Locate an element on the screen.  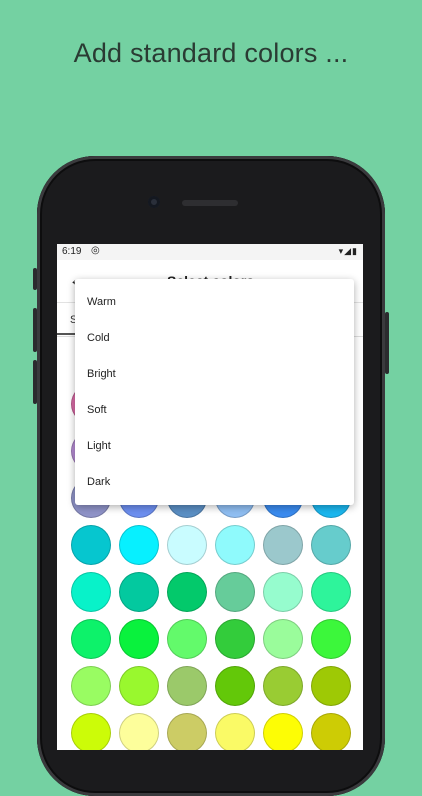
menu-item-cold: Cold is located at coordinates (214, 338).